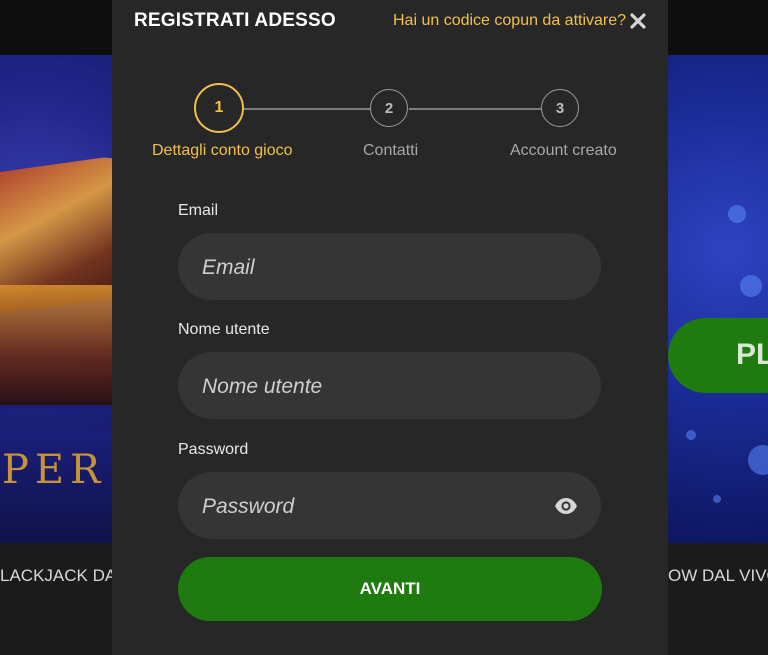 This screenshot has width=768, height=655. What do you see at coordinates (718, 355) in the screenshot?
I see `play-button-background: PL` at bounding box center [718, 355].